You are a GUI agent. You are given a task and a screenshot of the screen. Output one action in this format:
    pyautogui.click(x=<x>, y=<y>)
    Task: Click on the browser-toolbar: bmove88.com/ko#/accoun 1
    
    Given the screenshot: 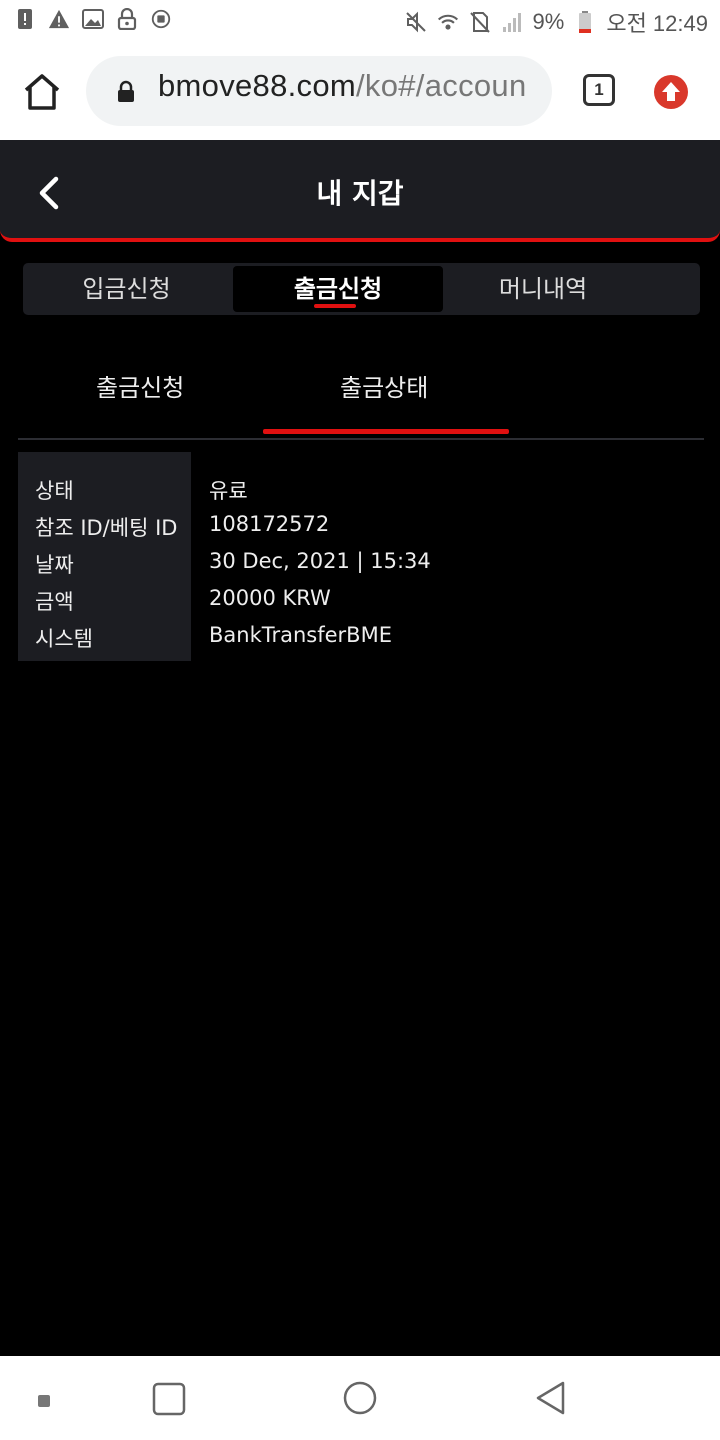 What is the action you would take?
    pyautogui.click(x=360, y=91)
    